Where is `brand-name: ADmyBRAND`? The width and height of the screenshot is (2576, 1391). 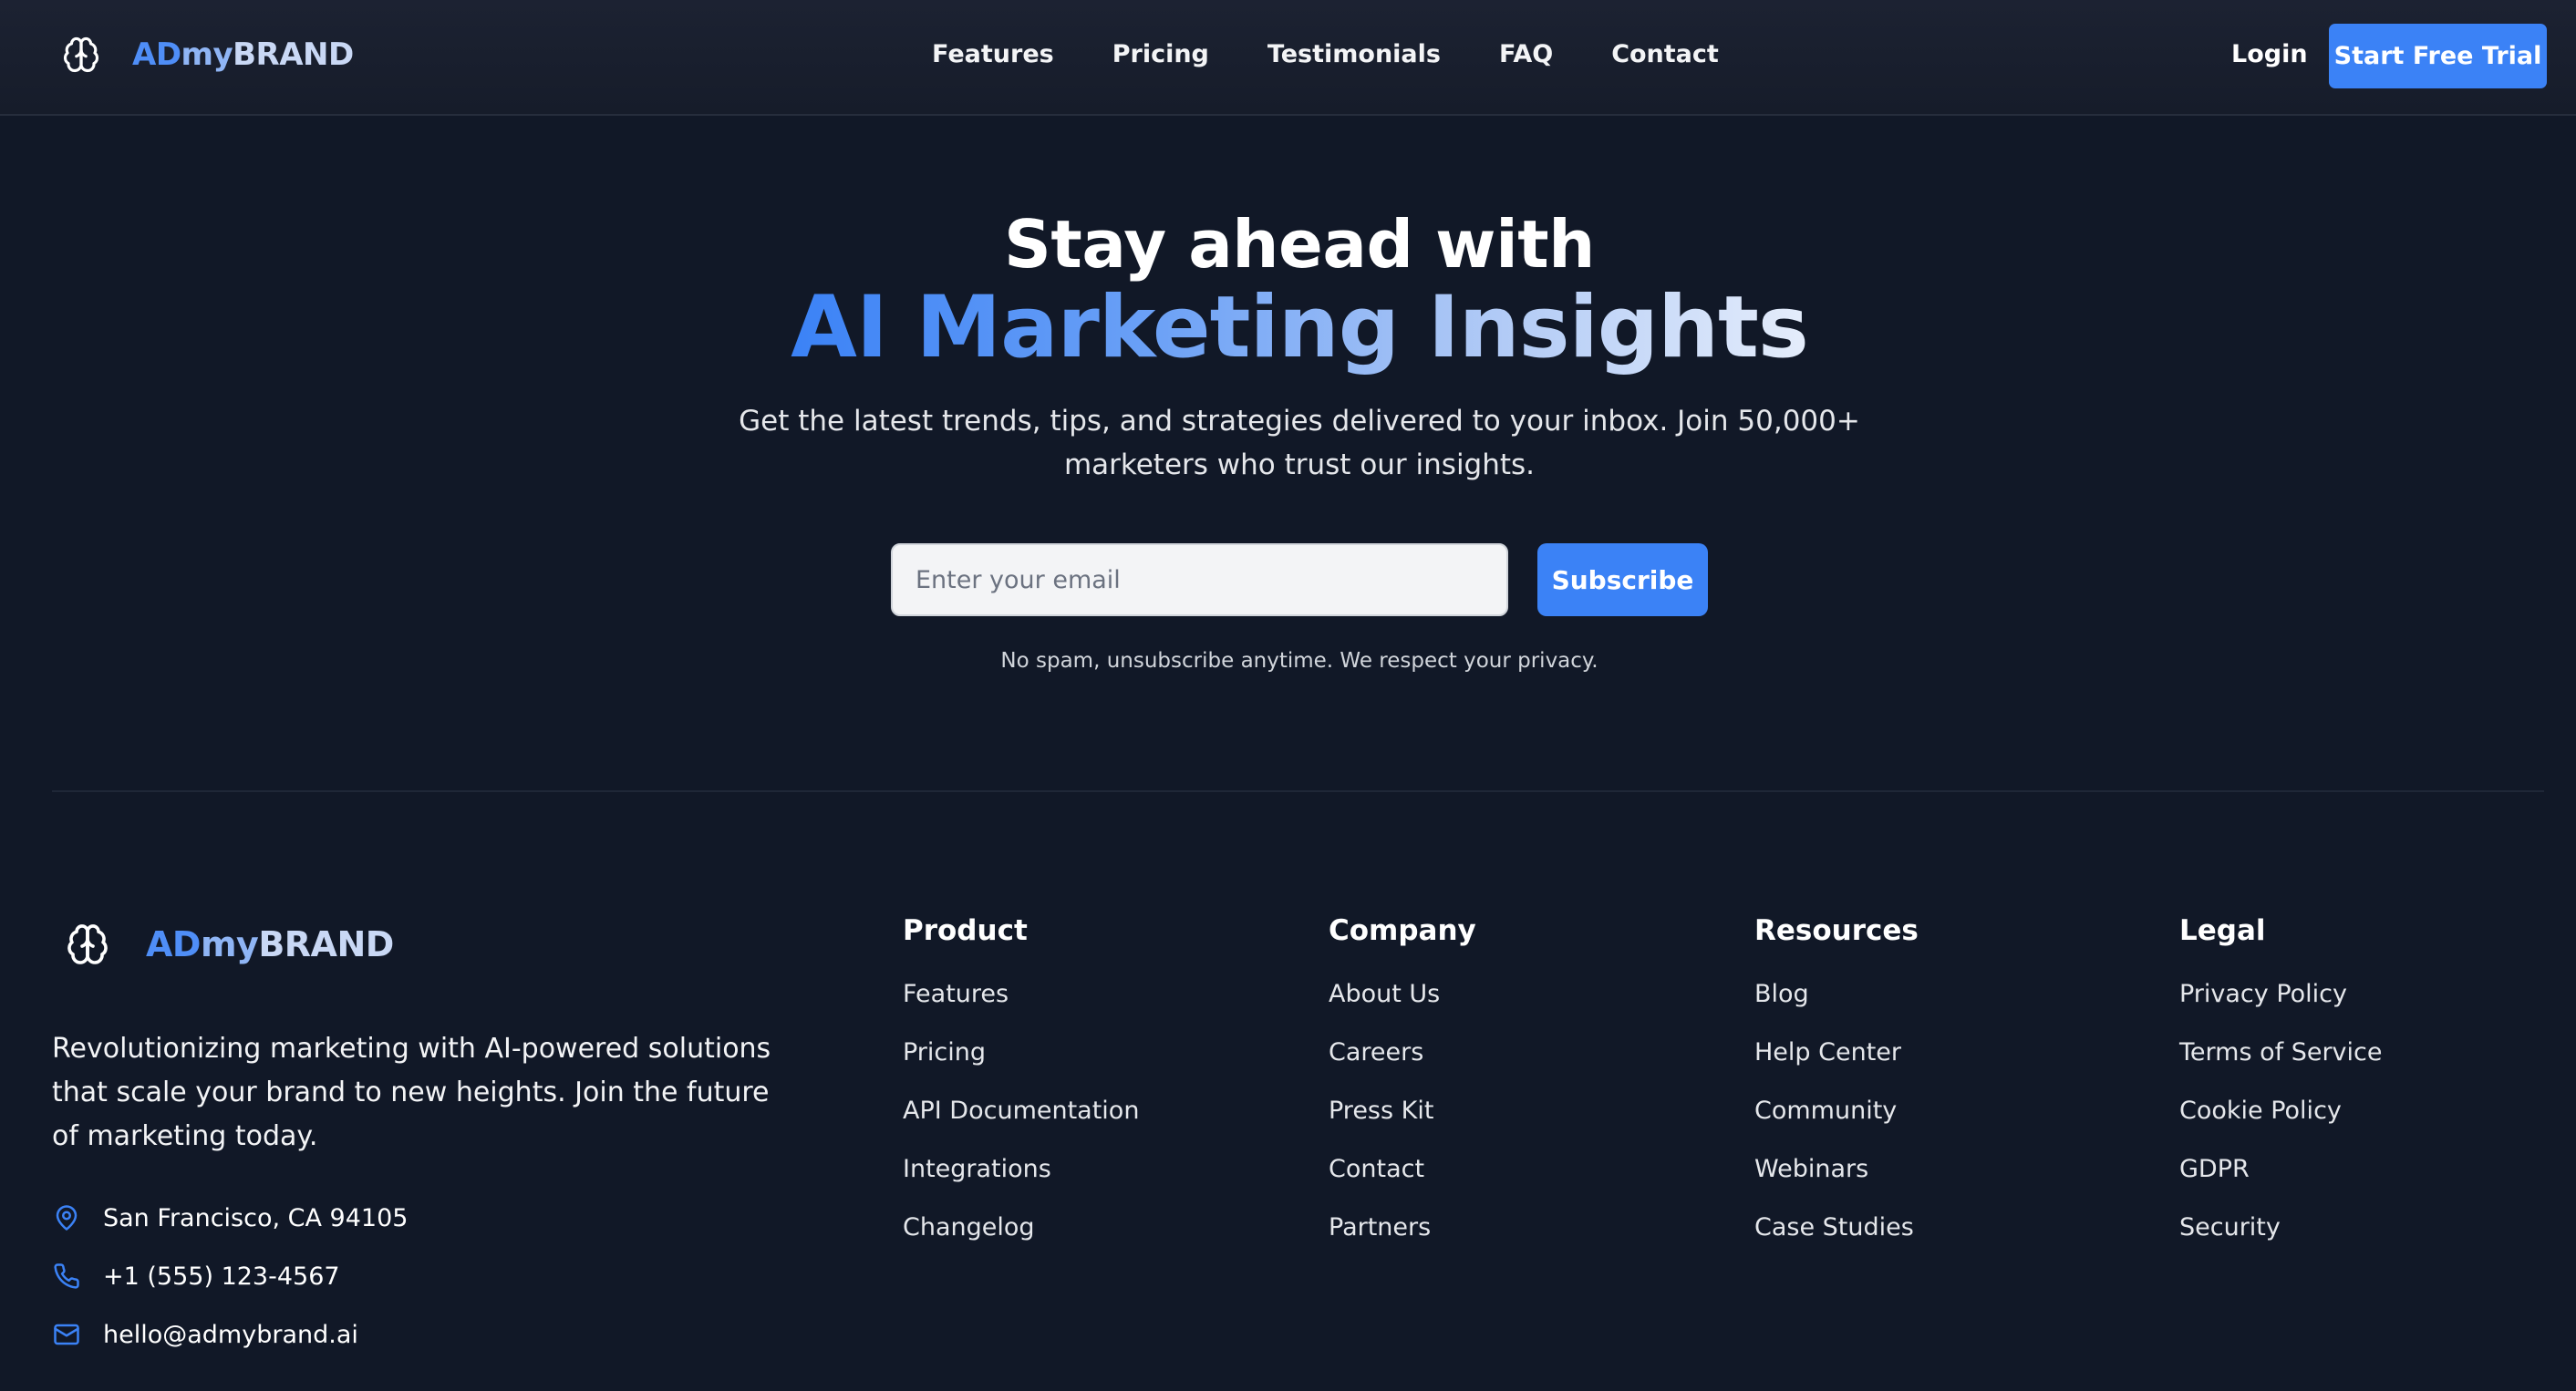 brand-name: ADmyBRAND is located at coordinates (243, 54).